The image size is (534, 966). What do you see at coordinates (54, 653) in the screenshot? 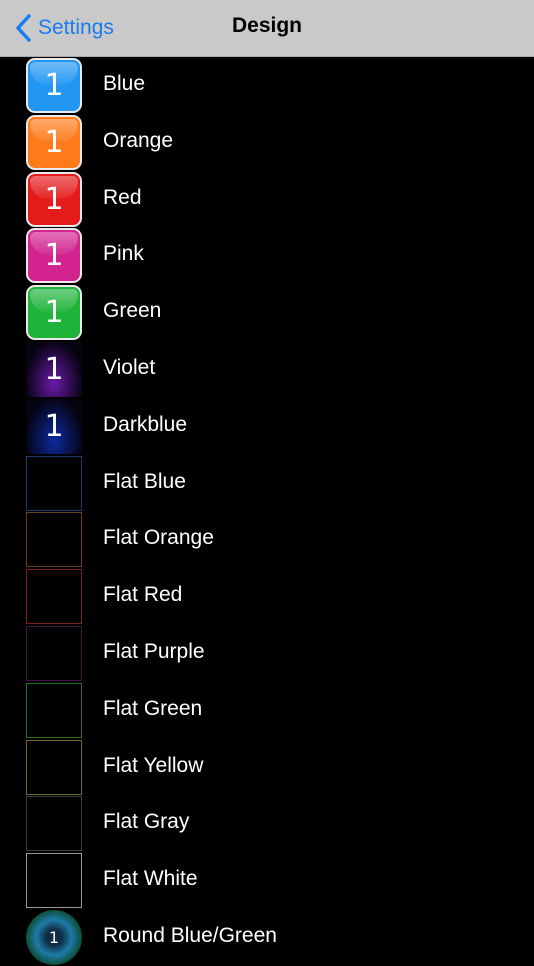
I see `theme-preview-flat-purple-icon` at bounding box center [54, 653].